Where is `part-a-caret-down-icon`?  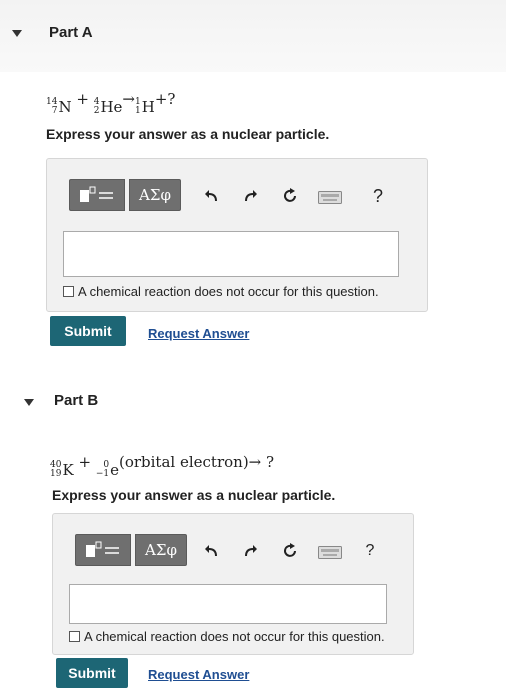
part-a-caret-down-icon is located at coordinates (17, 33).